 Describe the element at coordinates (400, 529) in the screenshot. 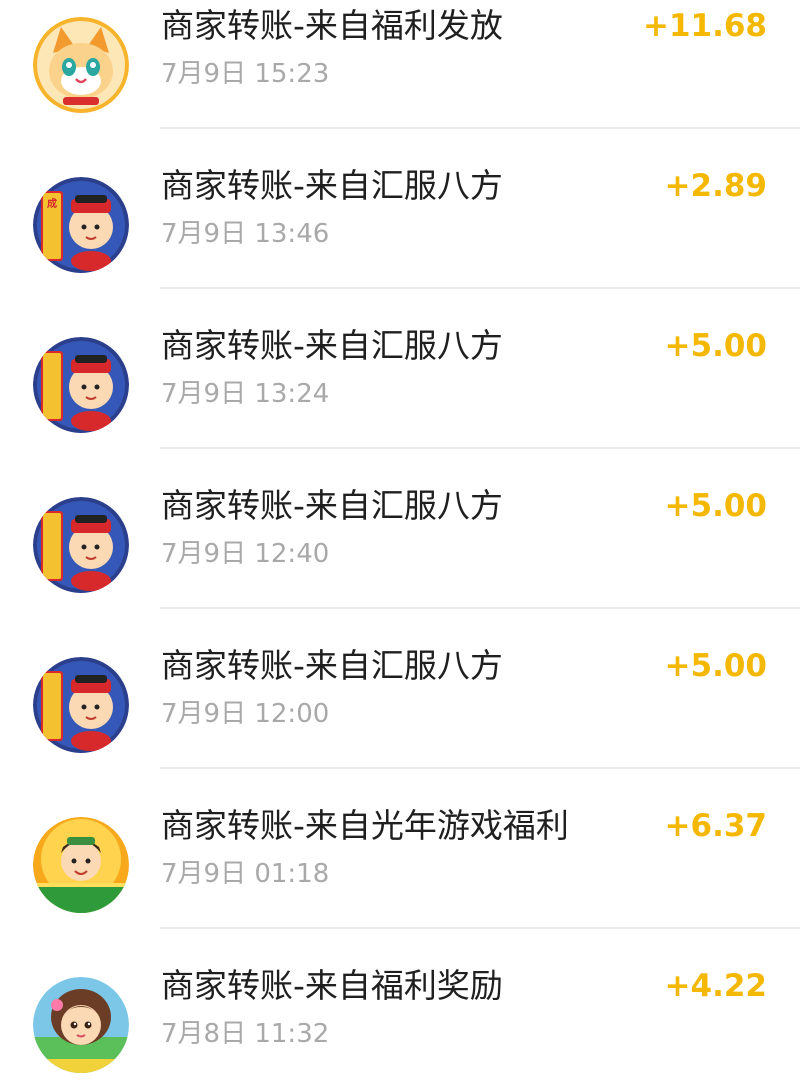

I see `transaction-row: 商家转账-来自汇服八方 7月9日 12:40 +5.00` at that location.